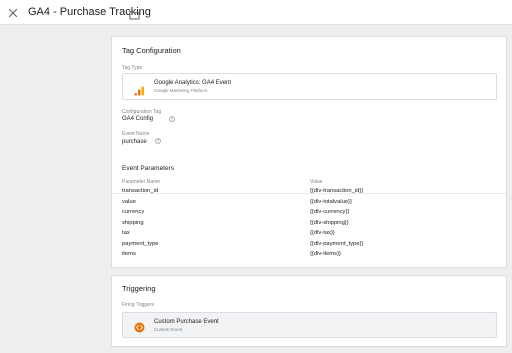 The image size is (512, 353). I want to click on trigger-tile: Custom Purchase Event Custom Event, so click(309, 325).